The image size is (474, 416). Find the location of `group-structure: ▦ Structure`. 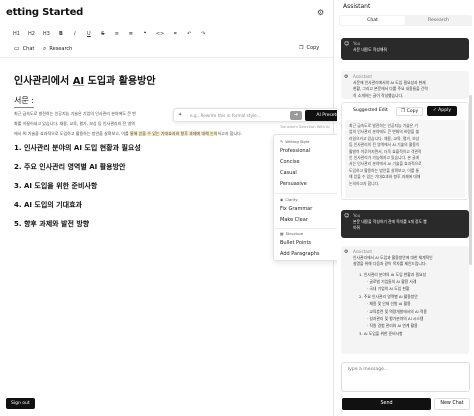

group-structure: ▦ Structure is located at coordinates (292, 233).